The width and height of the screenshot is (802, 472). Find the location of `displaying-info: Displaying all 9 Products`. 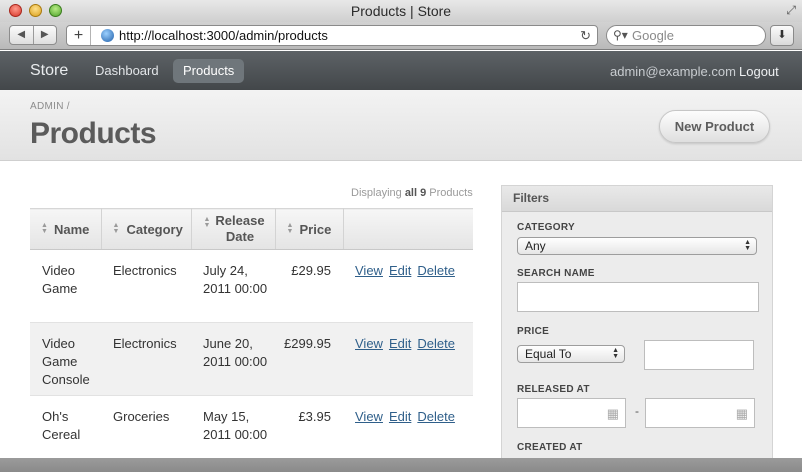

displaying-info: Displaying all 9 Products is located at coordinates (412, 193).